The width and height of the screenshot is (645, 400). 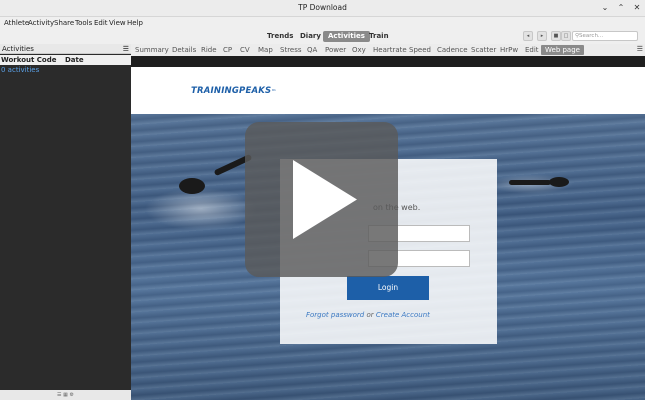 I want to click on swimmer-right, so click(x=559, y=182).